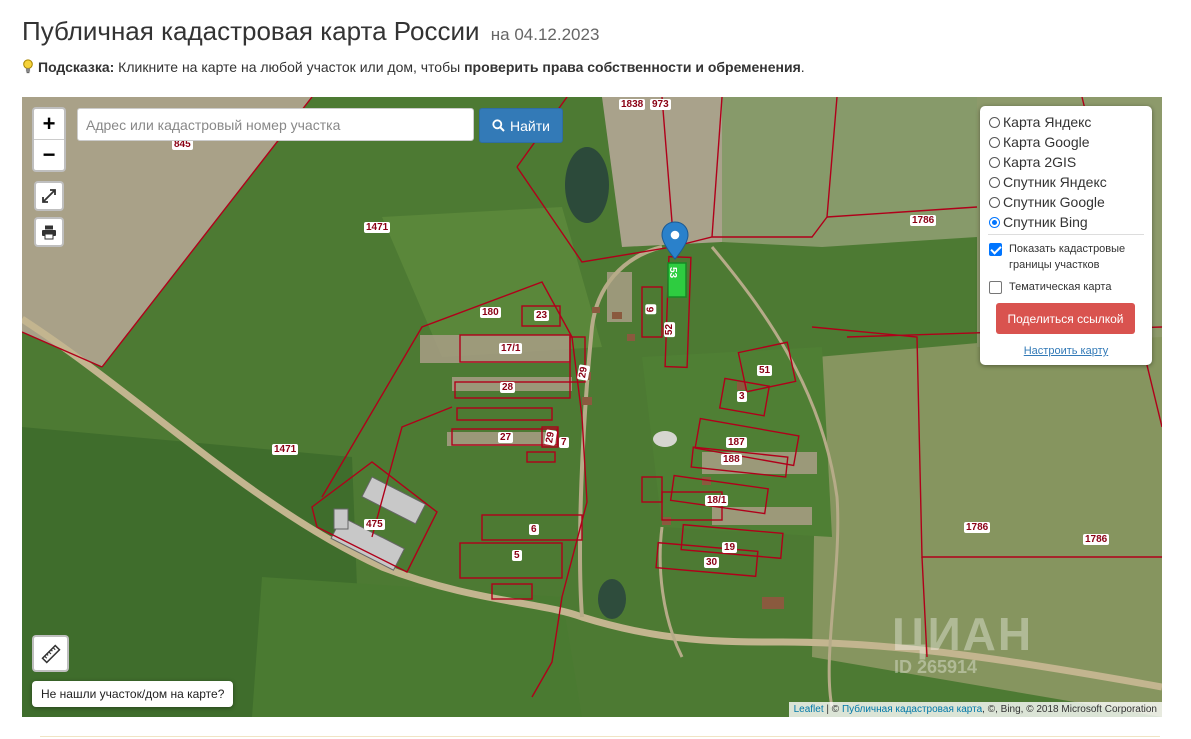  I want to click on search-button-label: Найти, so click(530, 125).